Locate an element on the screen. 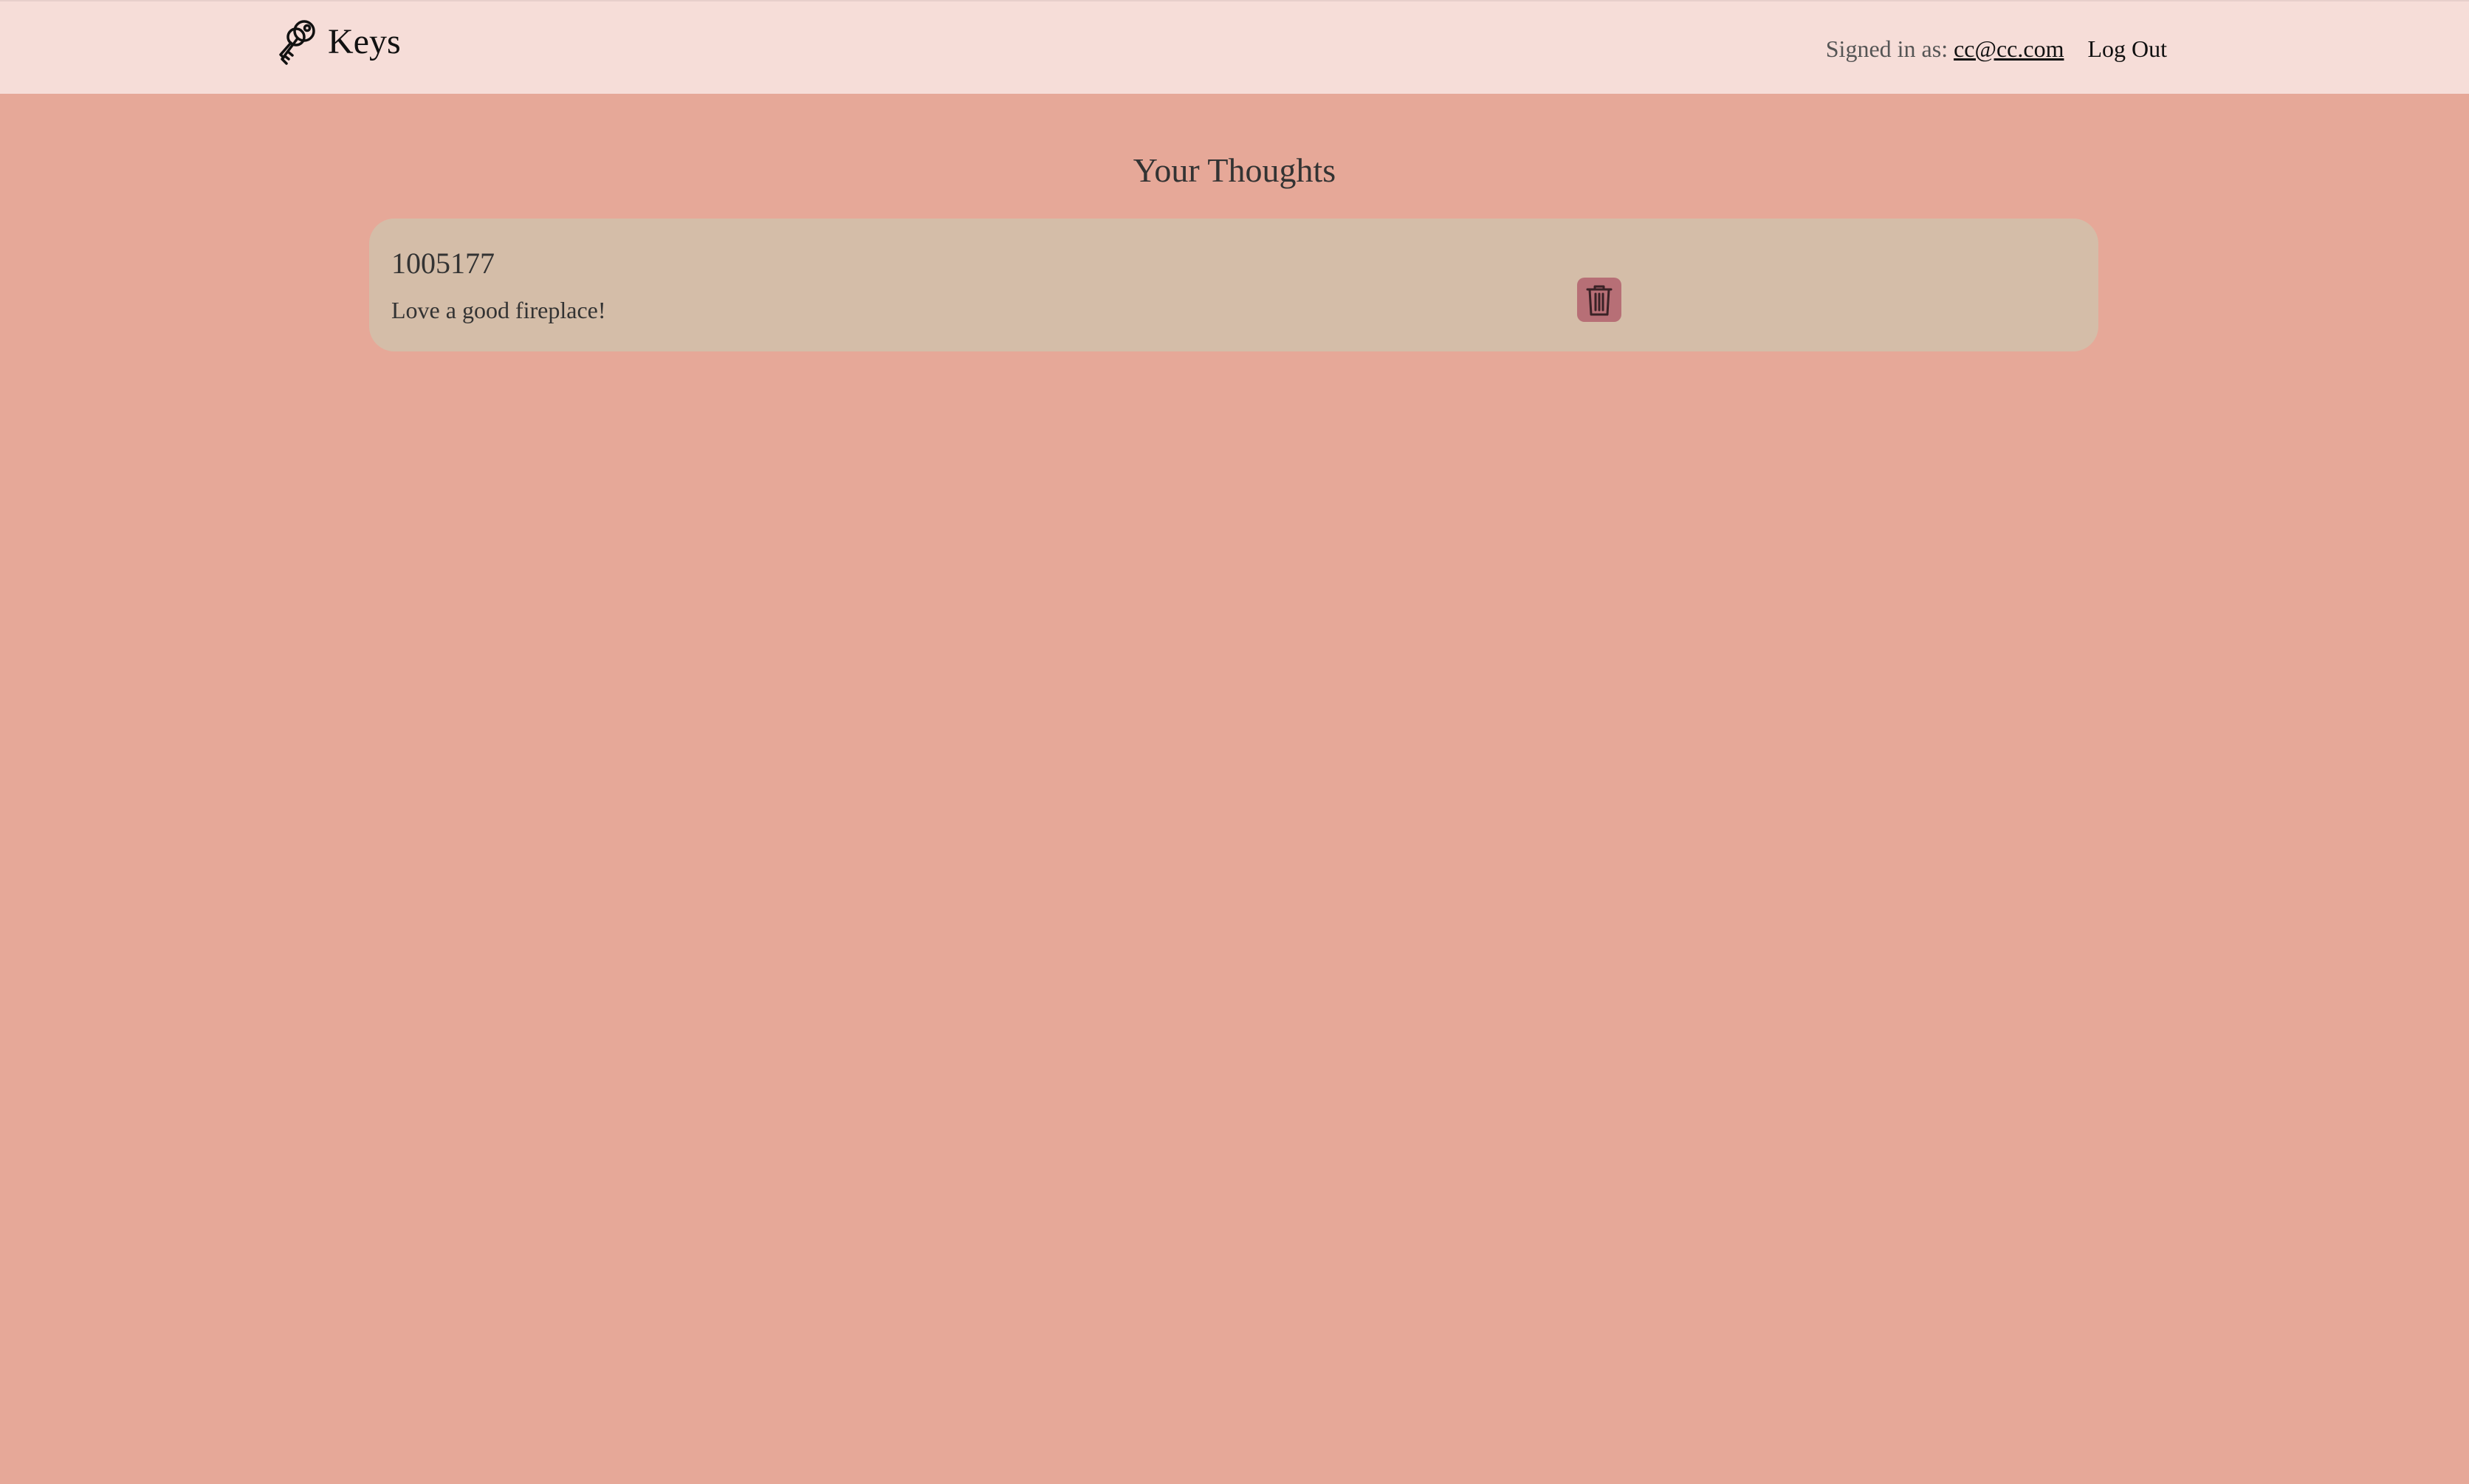  logout-link: Log Out is located at coordinates (2127, 48).